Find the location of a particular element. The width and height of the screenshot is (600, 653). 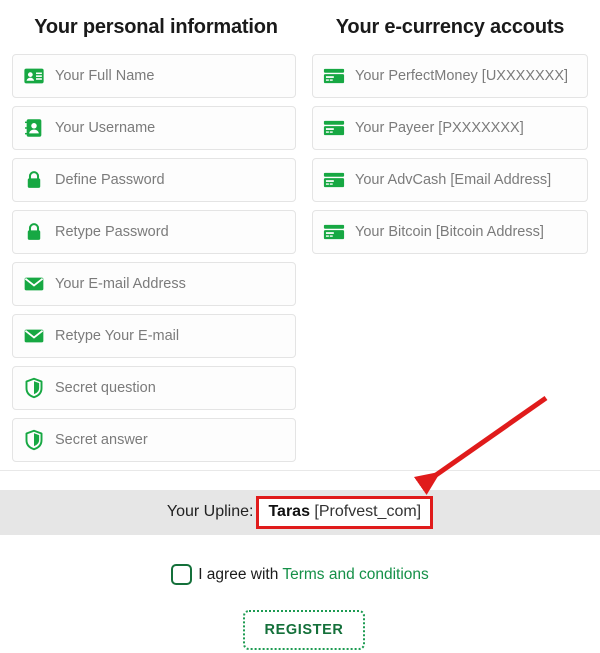

secret-question-input: Secret question is located at coordinates (154, 388).